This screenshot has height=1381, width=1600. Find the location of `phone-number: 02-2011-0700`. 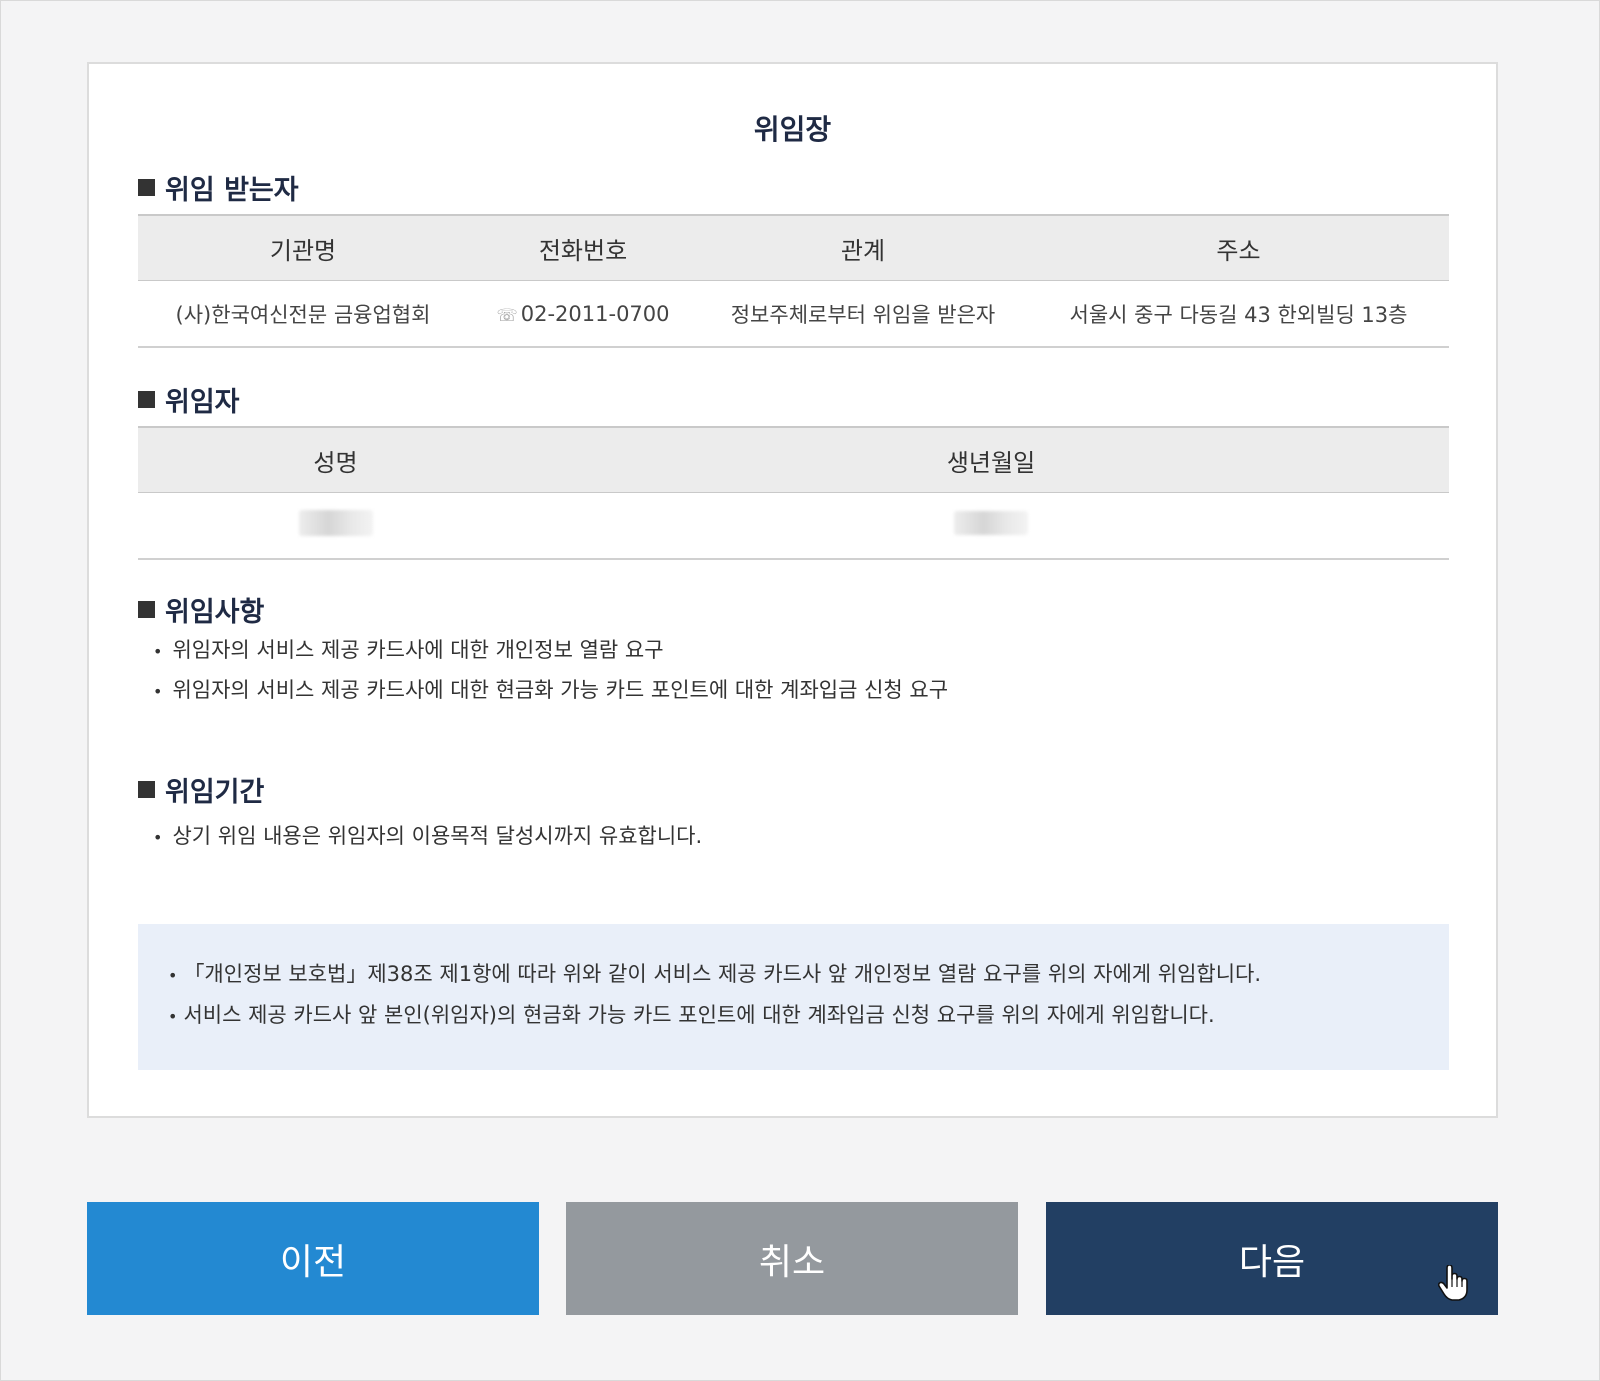

phone-number: 02-2011-0700 is located at coordinates (595, 313).